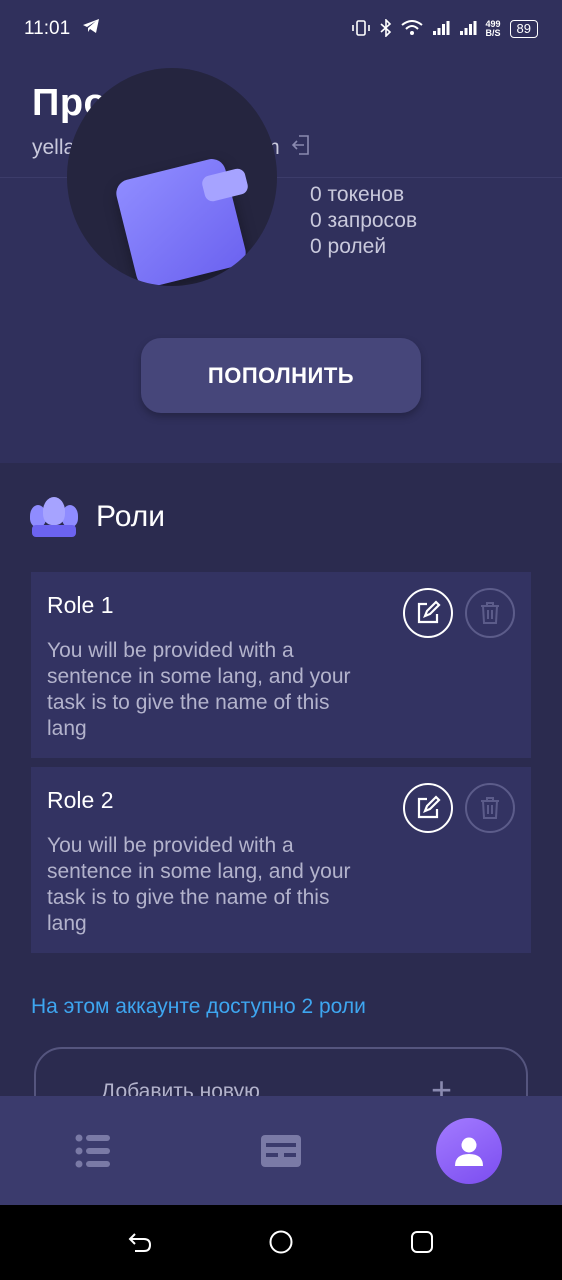  I want to click on wallet-illustration, so click(172, 177).